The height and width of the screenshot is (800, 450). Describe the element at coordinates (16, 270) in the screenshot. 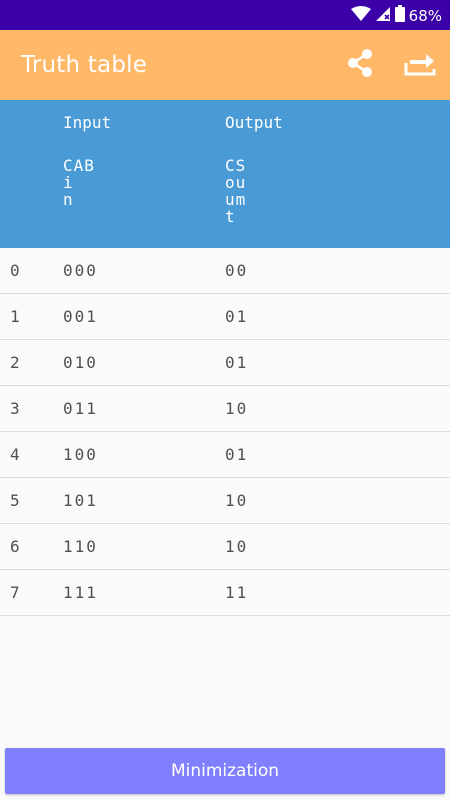

I see `row-index: 0` at that location.